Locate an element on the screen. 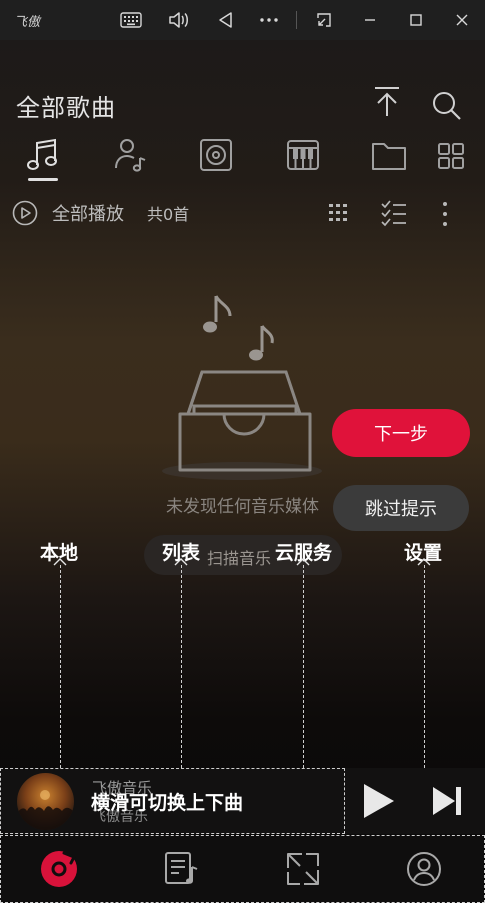 The height and width of the screenshot is (903, 485). close-icon is located at coordinates (462, 20).